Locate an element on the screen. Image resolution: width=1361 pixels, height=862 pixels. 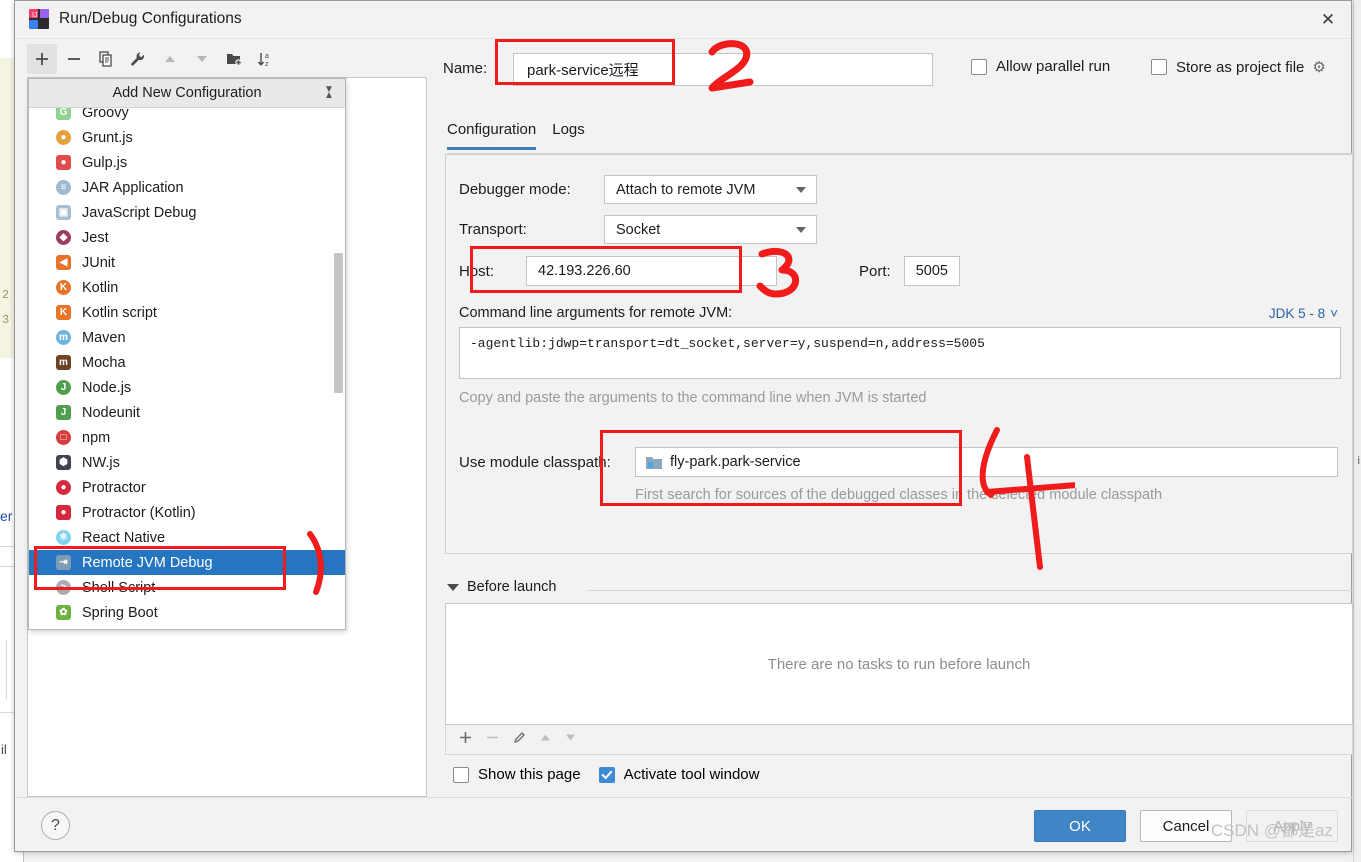
list-item-label: Kotlin script is located at coordinates (119, 312).